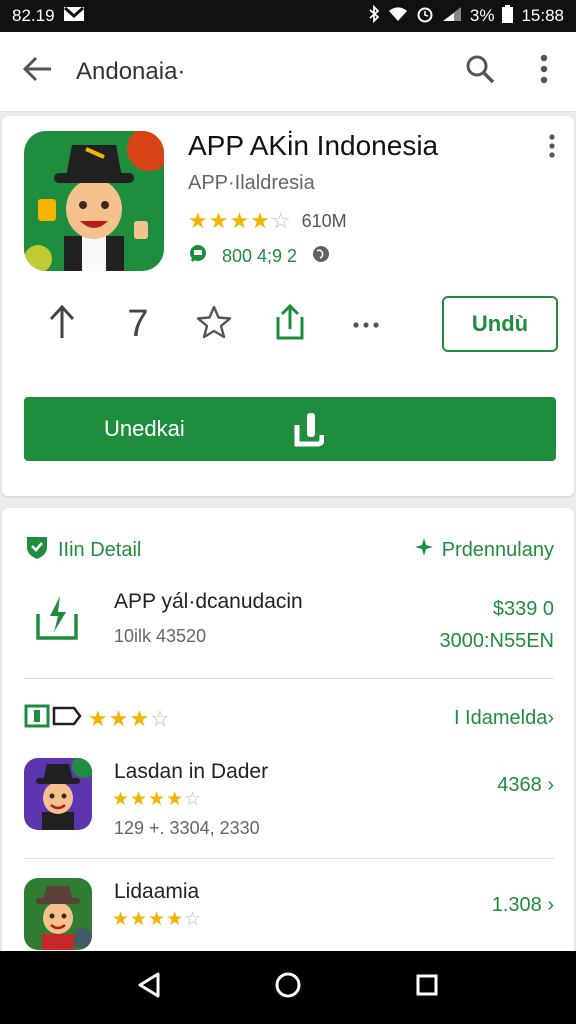  I want to click on search-icon, so click(480, 71).